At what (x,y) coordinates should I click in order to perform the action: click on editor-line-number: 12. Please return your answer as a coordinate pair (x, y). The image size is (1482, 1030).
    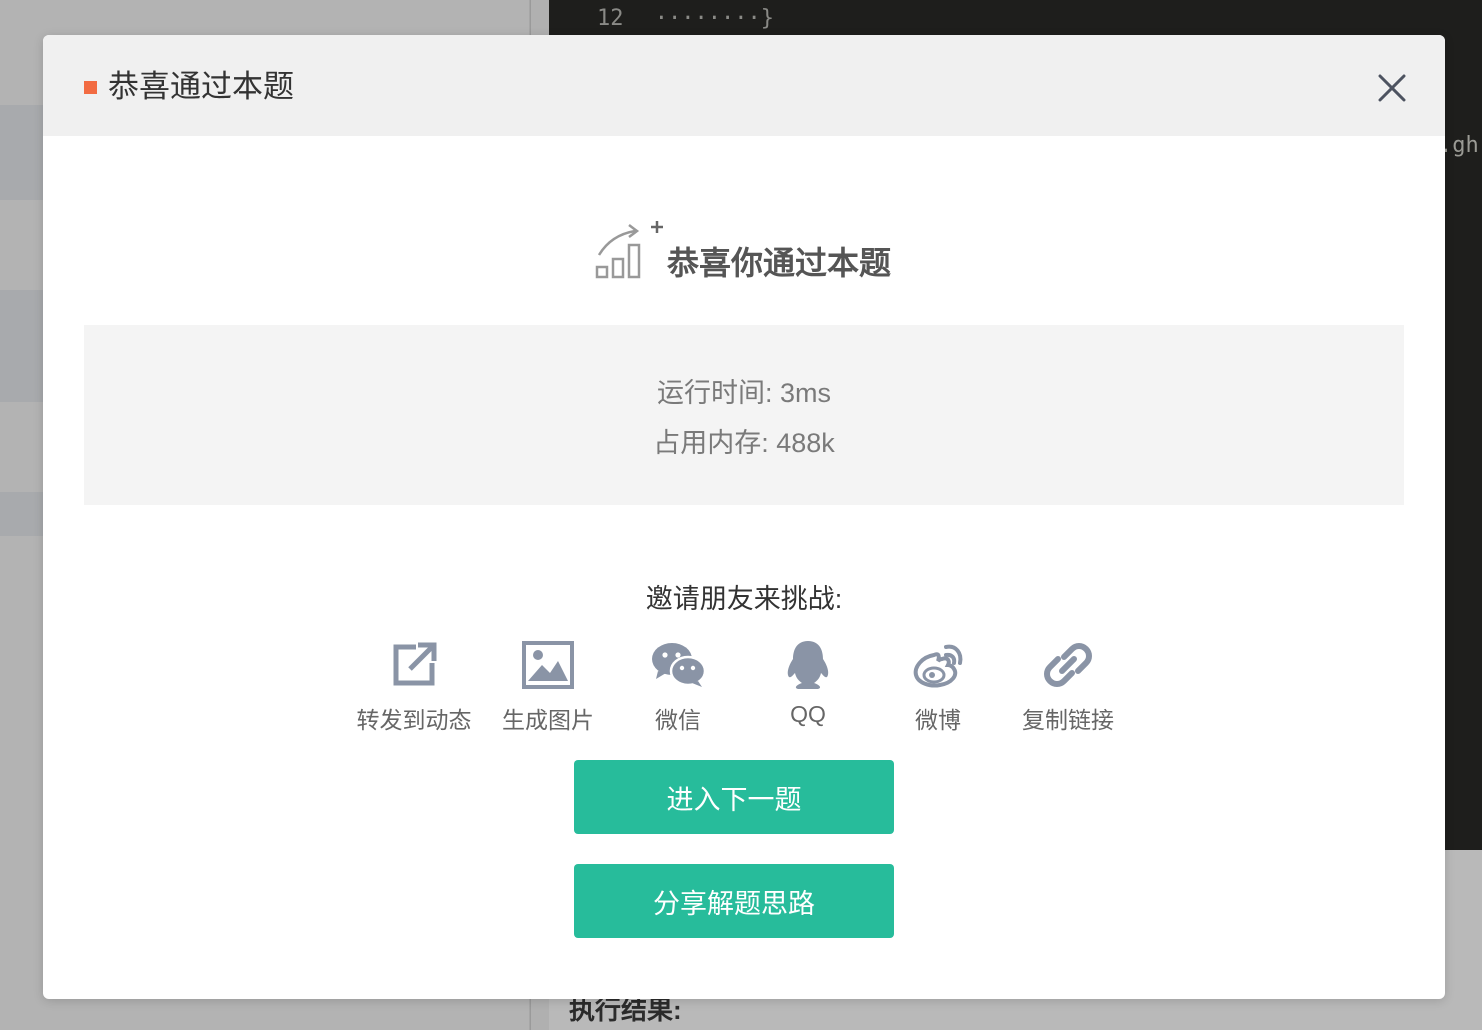
    Looking at the image, I should click on (610, 18).